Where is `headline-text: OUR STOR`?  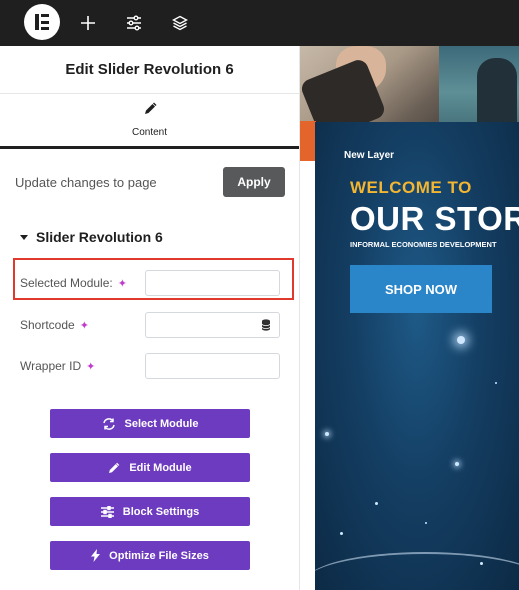
headline-text: OUR STOR is located at coordinates (434, 218).